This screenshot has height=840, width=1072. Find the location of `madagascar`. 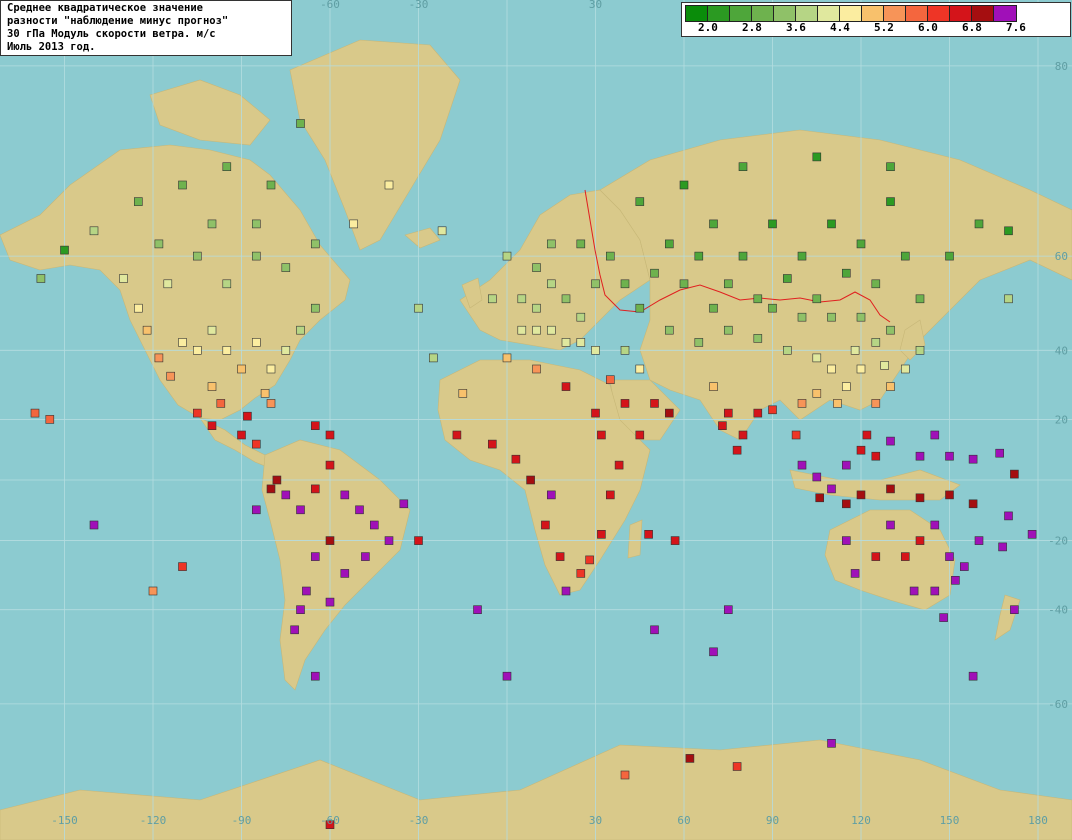

madagascar is located at coordinates (635, 539).